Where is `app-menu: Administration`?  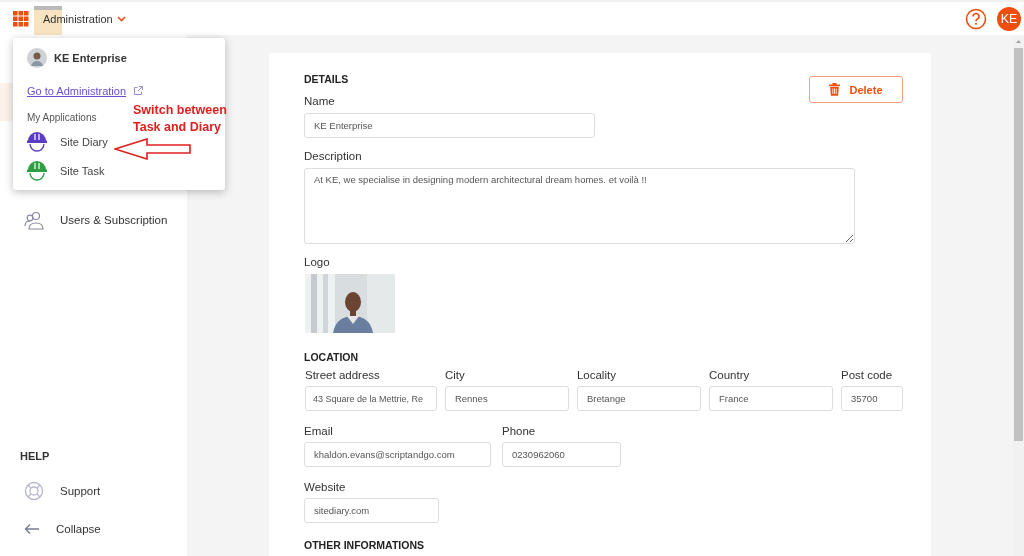
app-menu: Administration is located at coordinates (84, 18).